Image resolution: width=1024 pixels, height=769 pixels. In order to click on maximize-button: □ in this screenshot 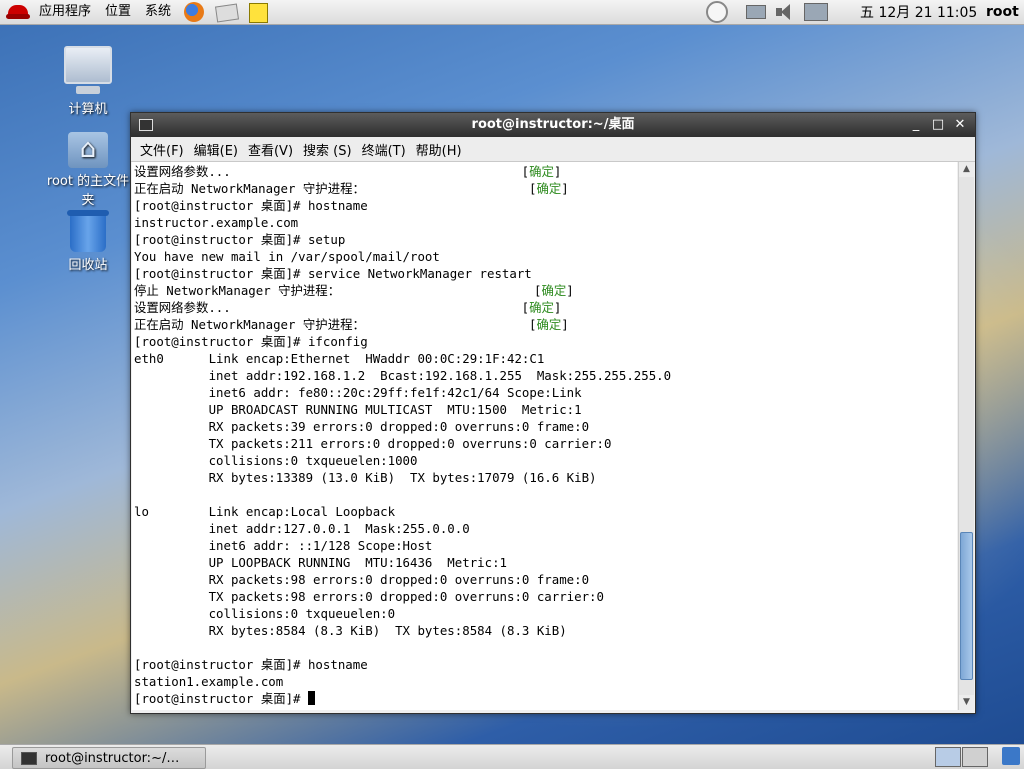, I will do `click(938, 125)`.